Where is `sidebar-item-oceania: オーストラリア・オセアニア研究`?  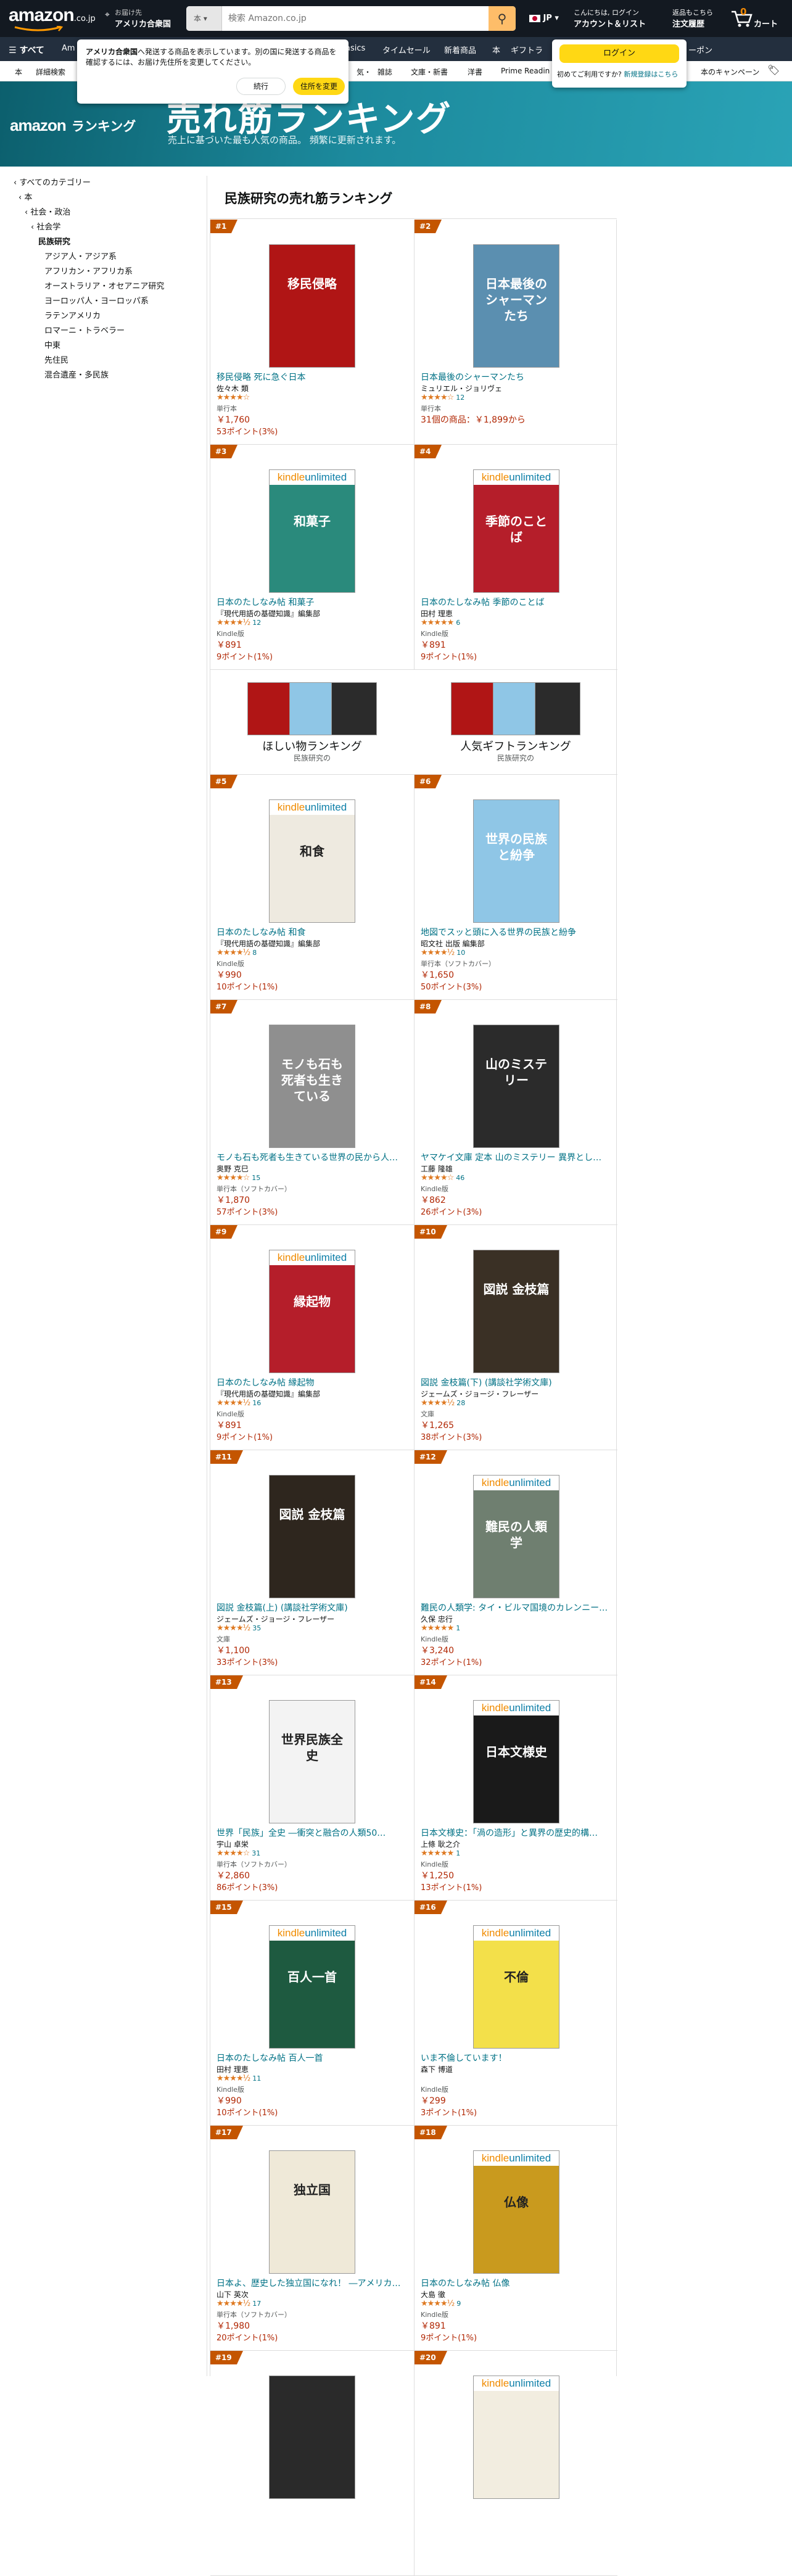 sidebar-item-oceania: オーストラリア・オセアニア研究 is located at coordinates (104, 285).